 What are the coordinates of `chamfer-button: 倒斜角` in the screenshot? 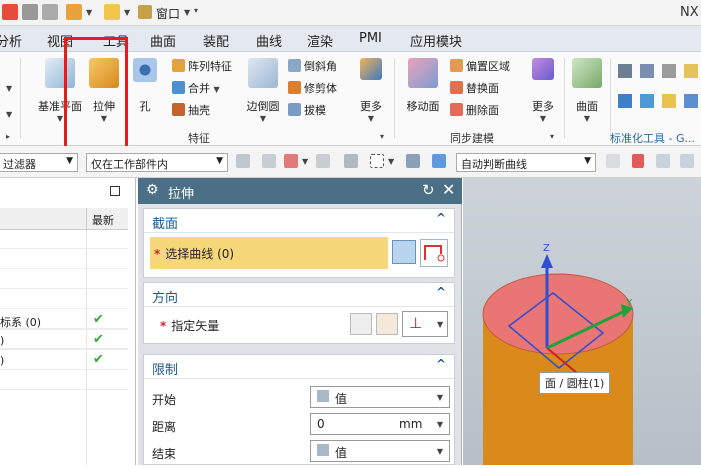 It's located at (312, 66).